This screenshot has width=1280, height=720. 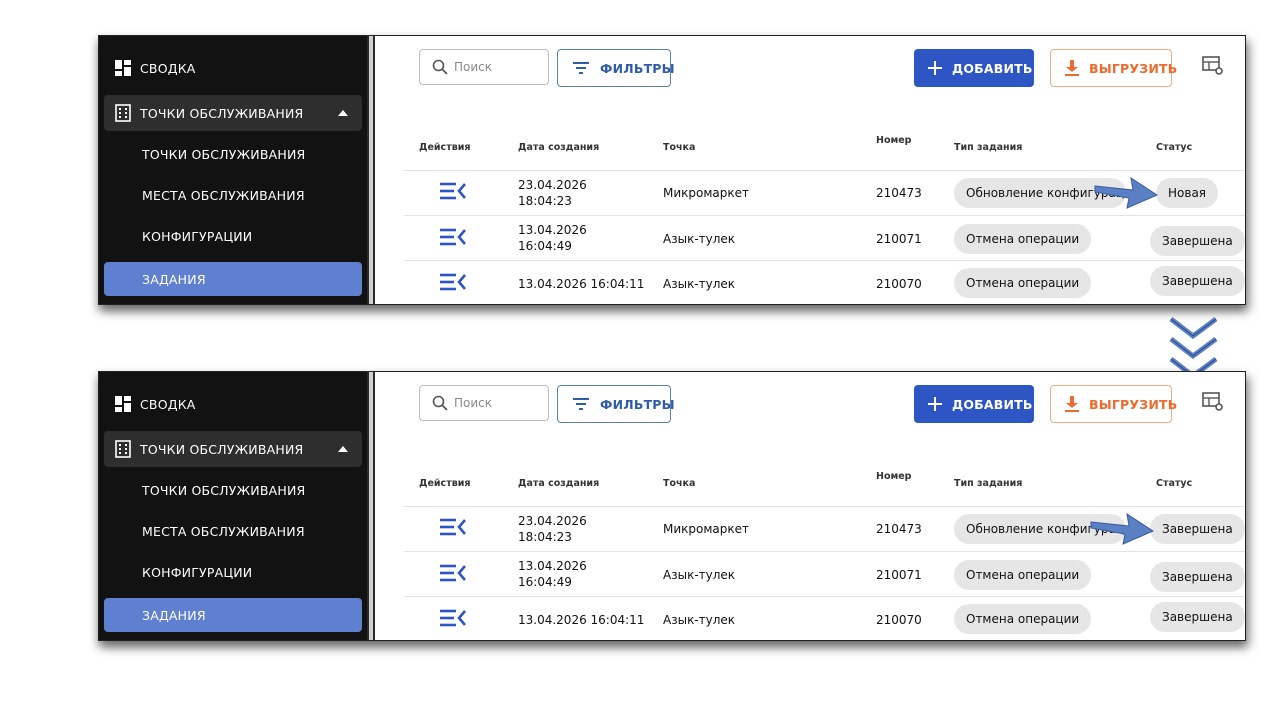 What do you see at coordinates (581, 68) in the screenshot?
I see `filter-icon` at bounding box center [581, 68].